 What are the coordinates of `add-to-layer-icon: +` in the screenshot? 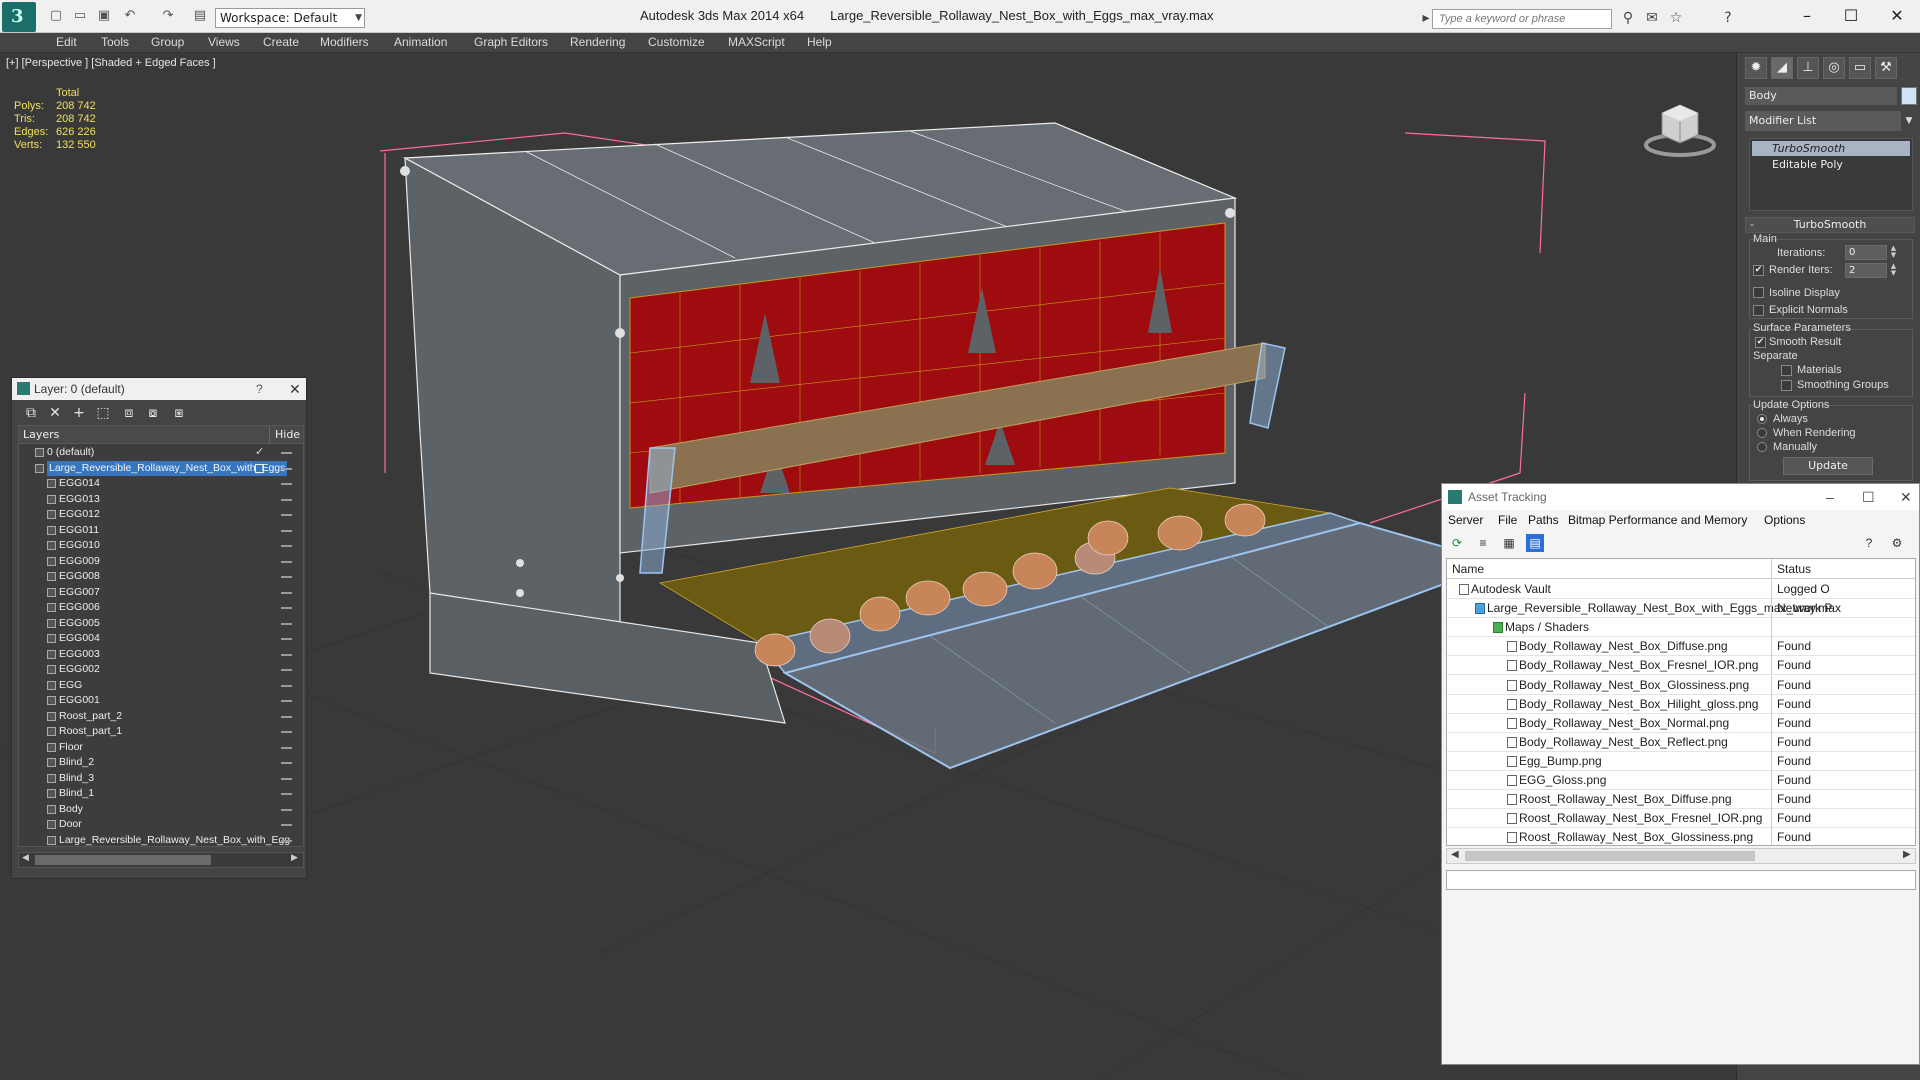 It's located at (79, 413).